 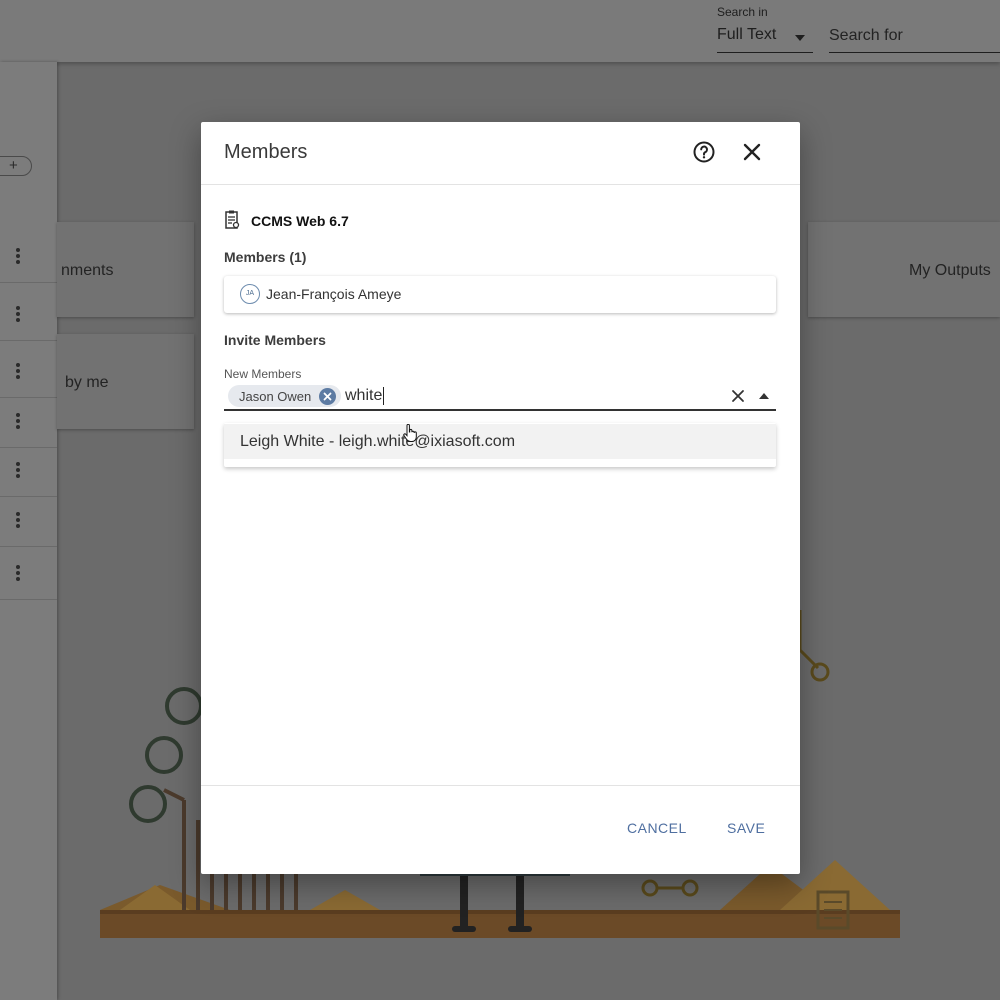 What do you see at coordinates (334, 294) in the screenshot?
I see `member-name: Jean-François Ameye` at bounding box center [334, 294].